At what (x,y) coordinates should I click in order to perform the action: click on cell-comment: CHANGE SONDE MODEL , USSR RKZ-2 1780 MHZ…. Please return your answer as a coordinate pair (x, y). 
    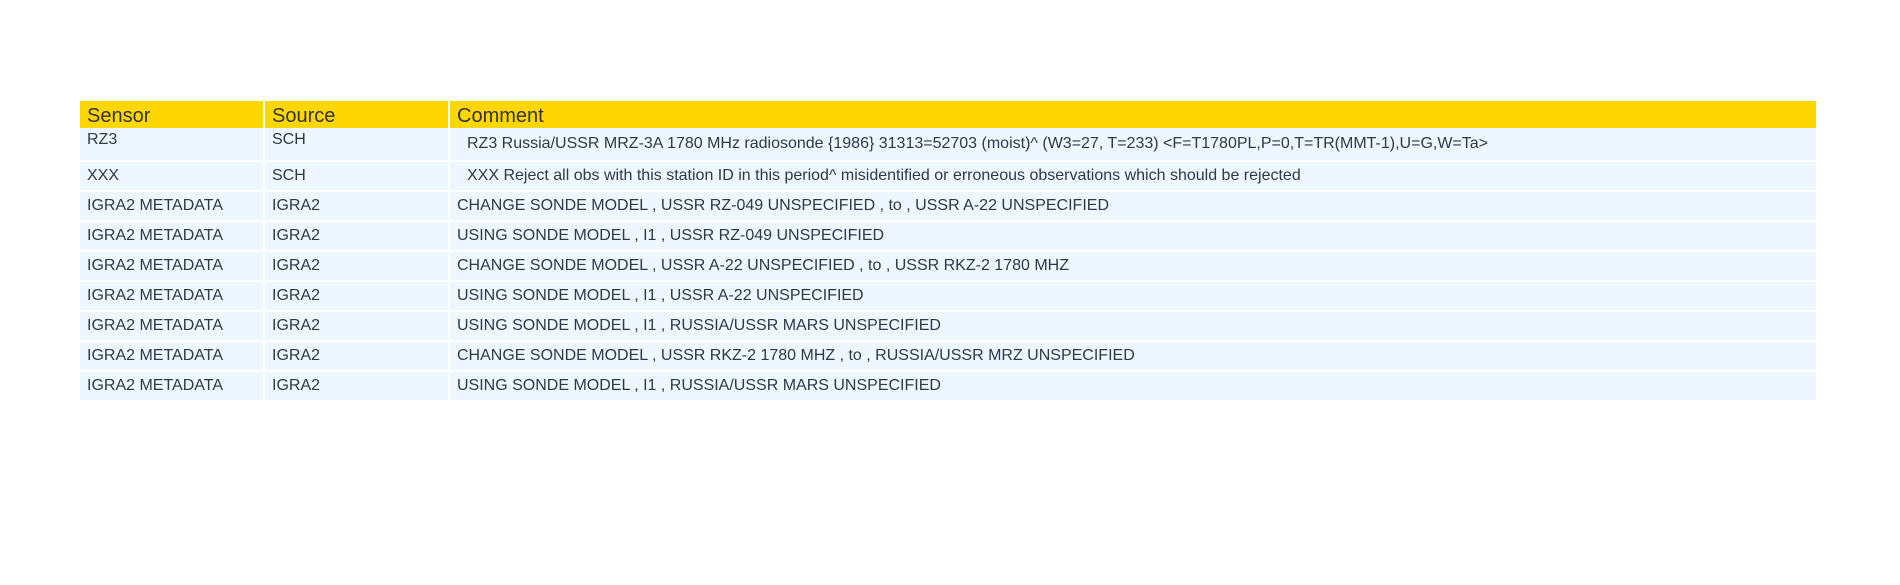
    Looking at the image, I should click on (1133, 357).